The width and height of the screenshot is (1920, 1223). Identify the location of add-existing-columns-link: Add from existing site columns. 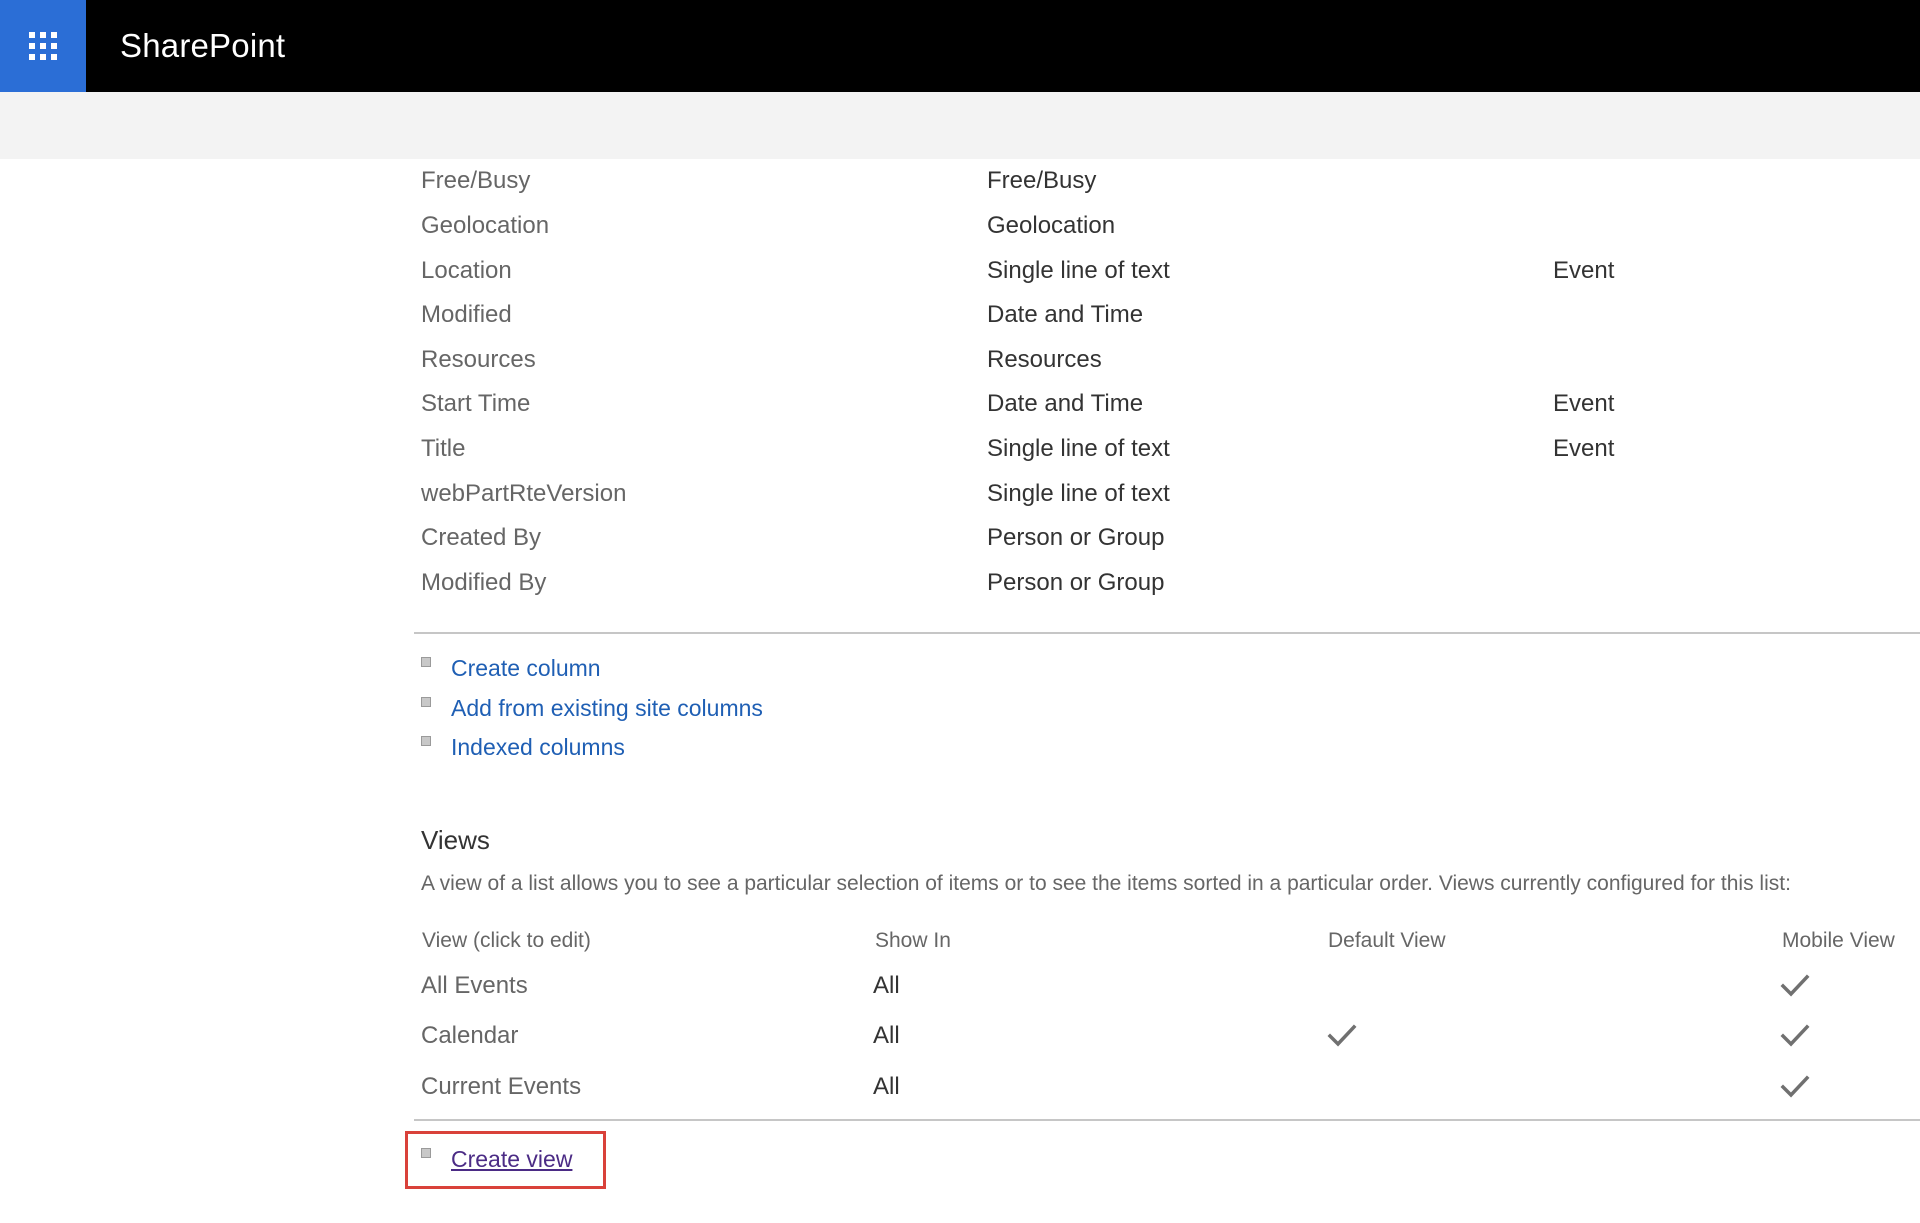
(607, 708).